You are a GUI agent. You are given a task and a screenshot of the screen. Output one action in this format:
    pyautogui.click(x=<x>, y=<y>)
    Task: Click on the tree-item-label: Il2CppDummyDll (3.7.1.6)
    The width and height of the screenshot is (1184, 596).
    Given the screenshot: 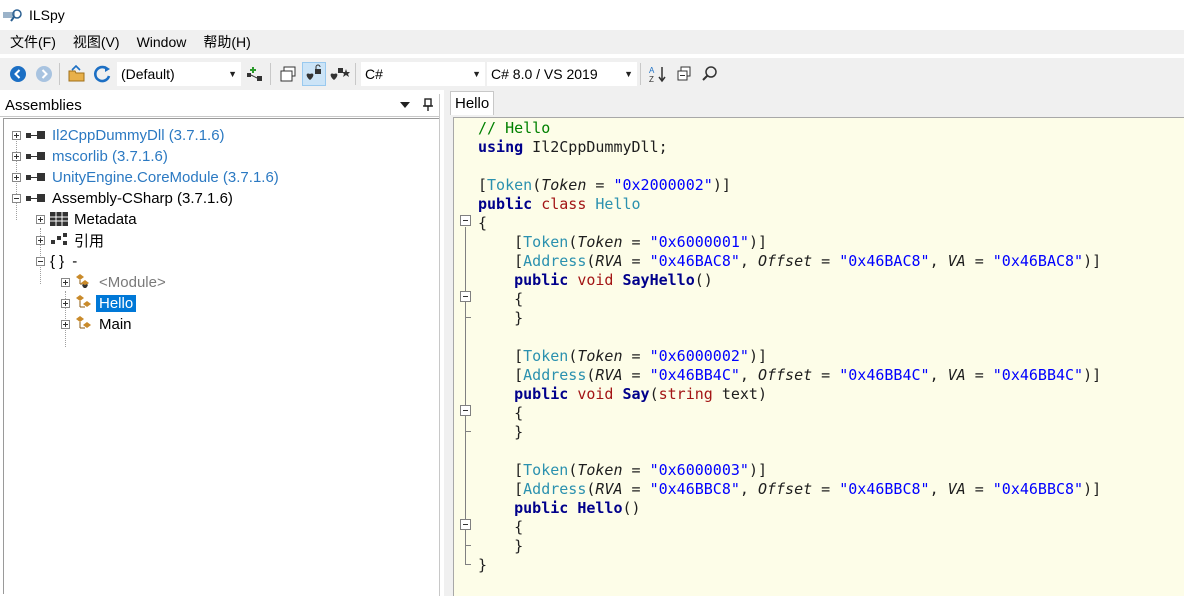 What is the action you would take?
    pyautogui.click(x=138, y=135)
    